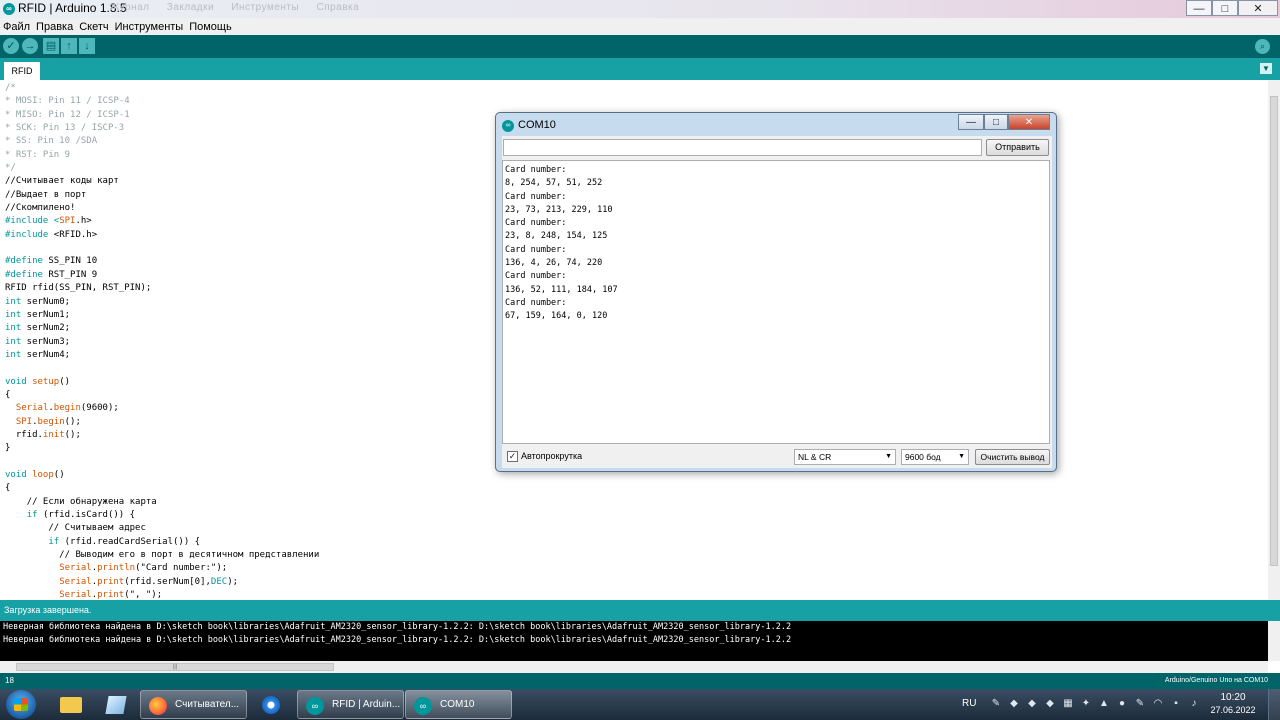 The width and height of the screenshot is (1280, 720). Describe the element at coordinates (271, 704) in the screenshot. I see `taskbar-edge` at that location.